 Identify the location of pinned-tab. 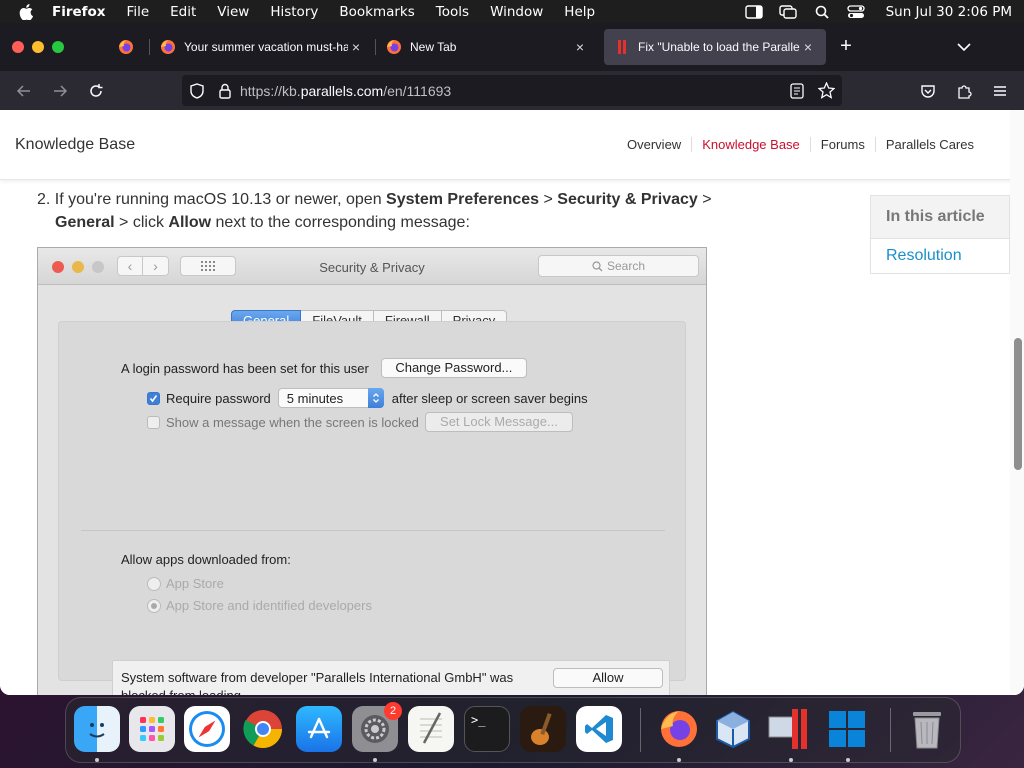
(126, 47).